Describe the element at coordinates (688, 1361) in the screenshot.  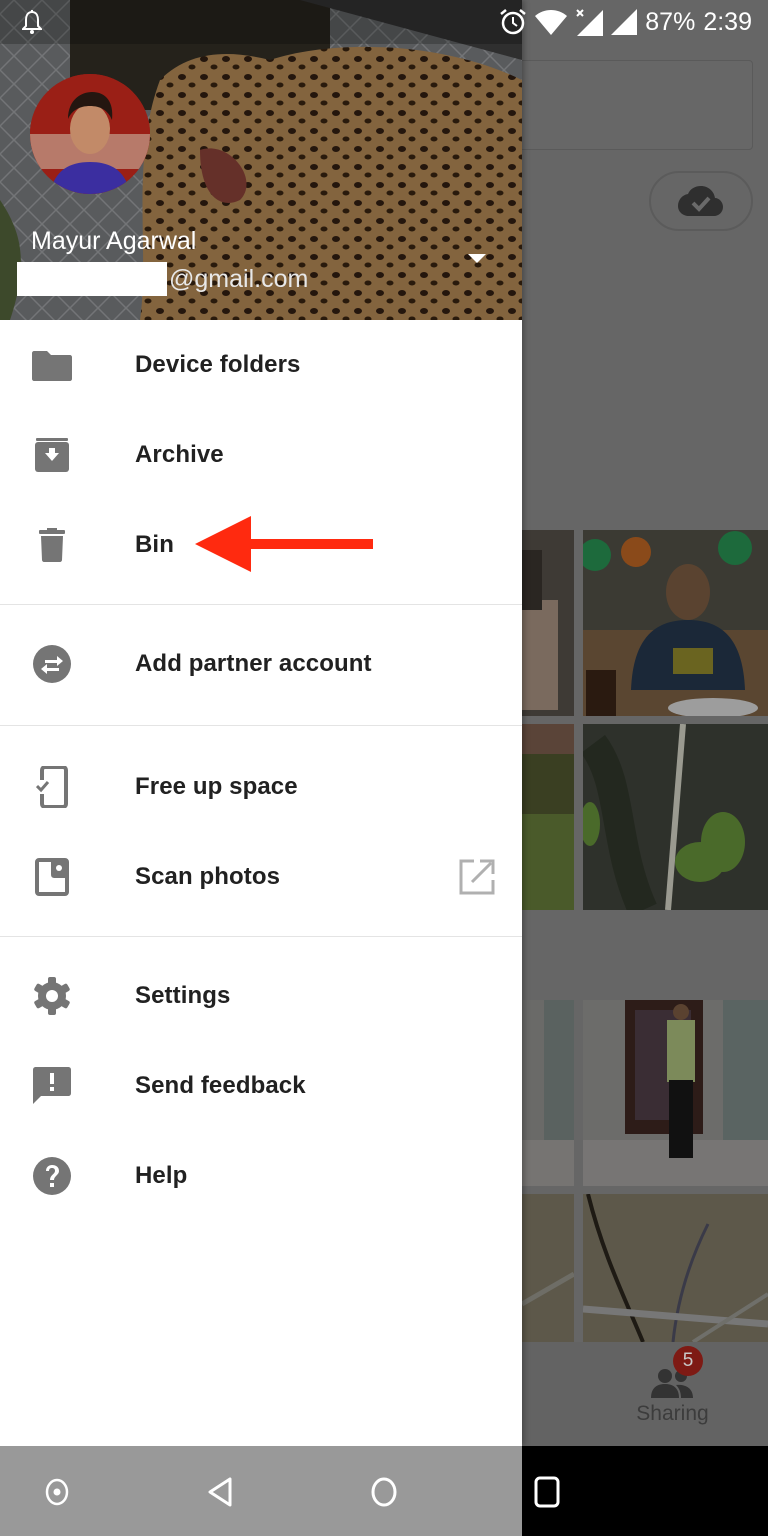
I see `sharing-badge: 5` at that location.